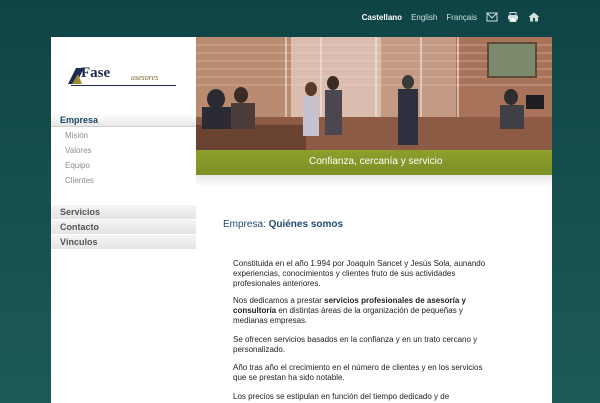 Image resolution: width=600 pixels, height=403 pixels. Describe the element at coordinates (306, 224) in the screenshot. I see `page-heading: Quiénes somos` at that location.